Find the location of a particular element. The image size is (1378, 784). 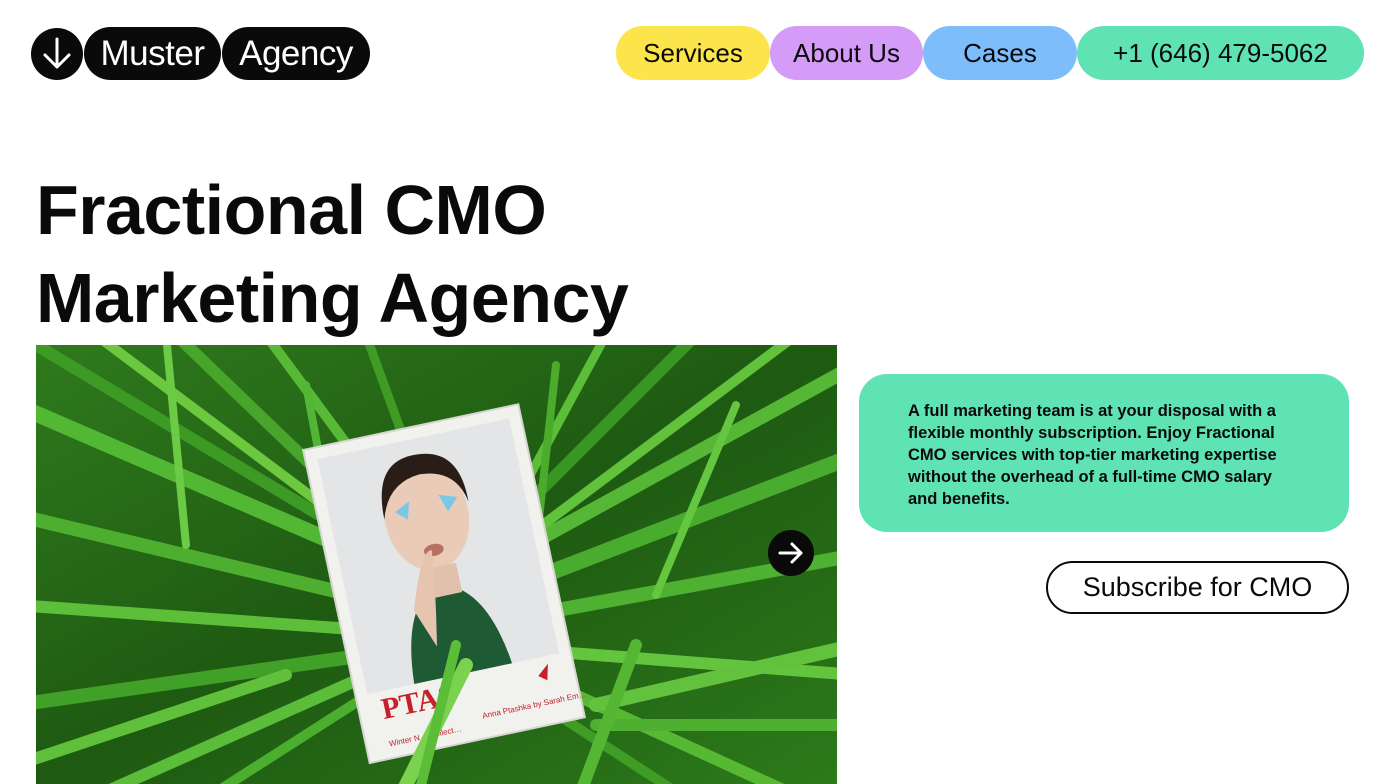

nav-cases-link: Cases is located at coordinates (1000, 53).